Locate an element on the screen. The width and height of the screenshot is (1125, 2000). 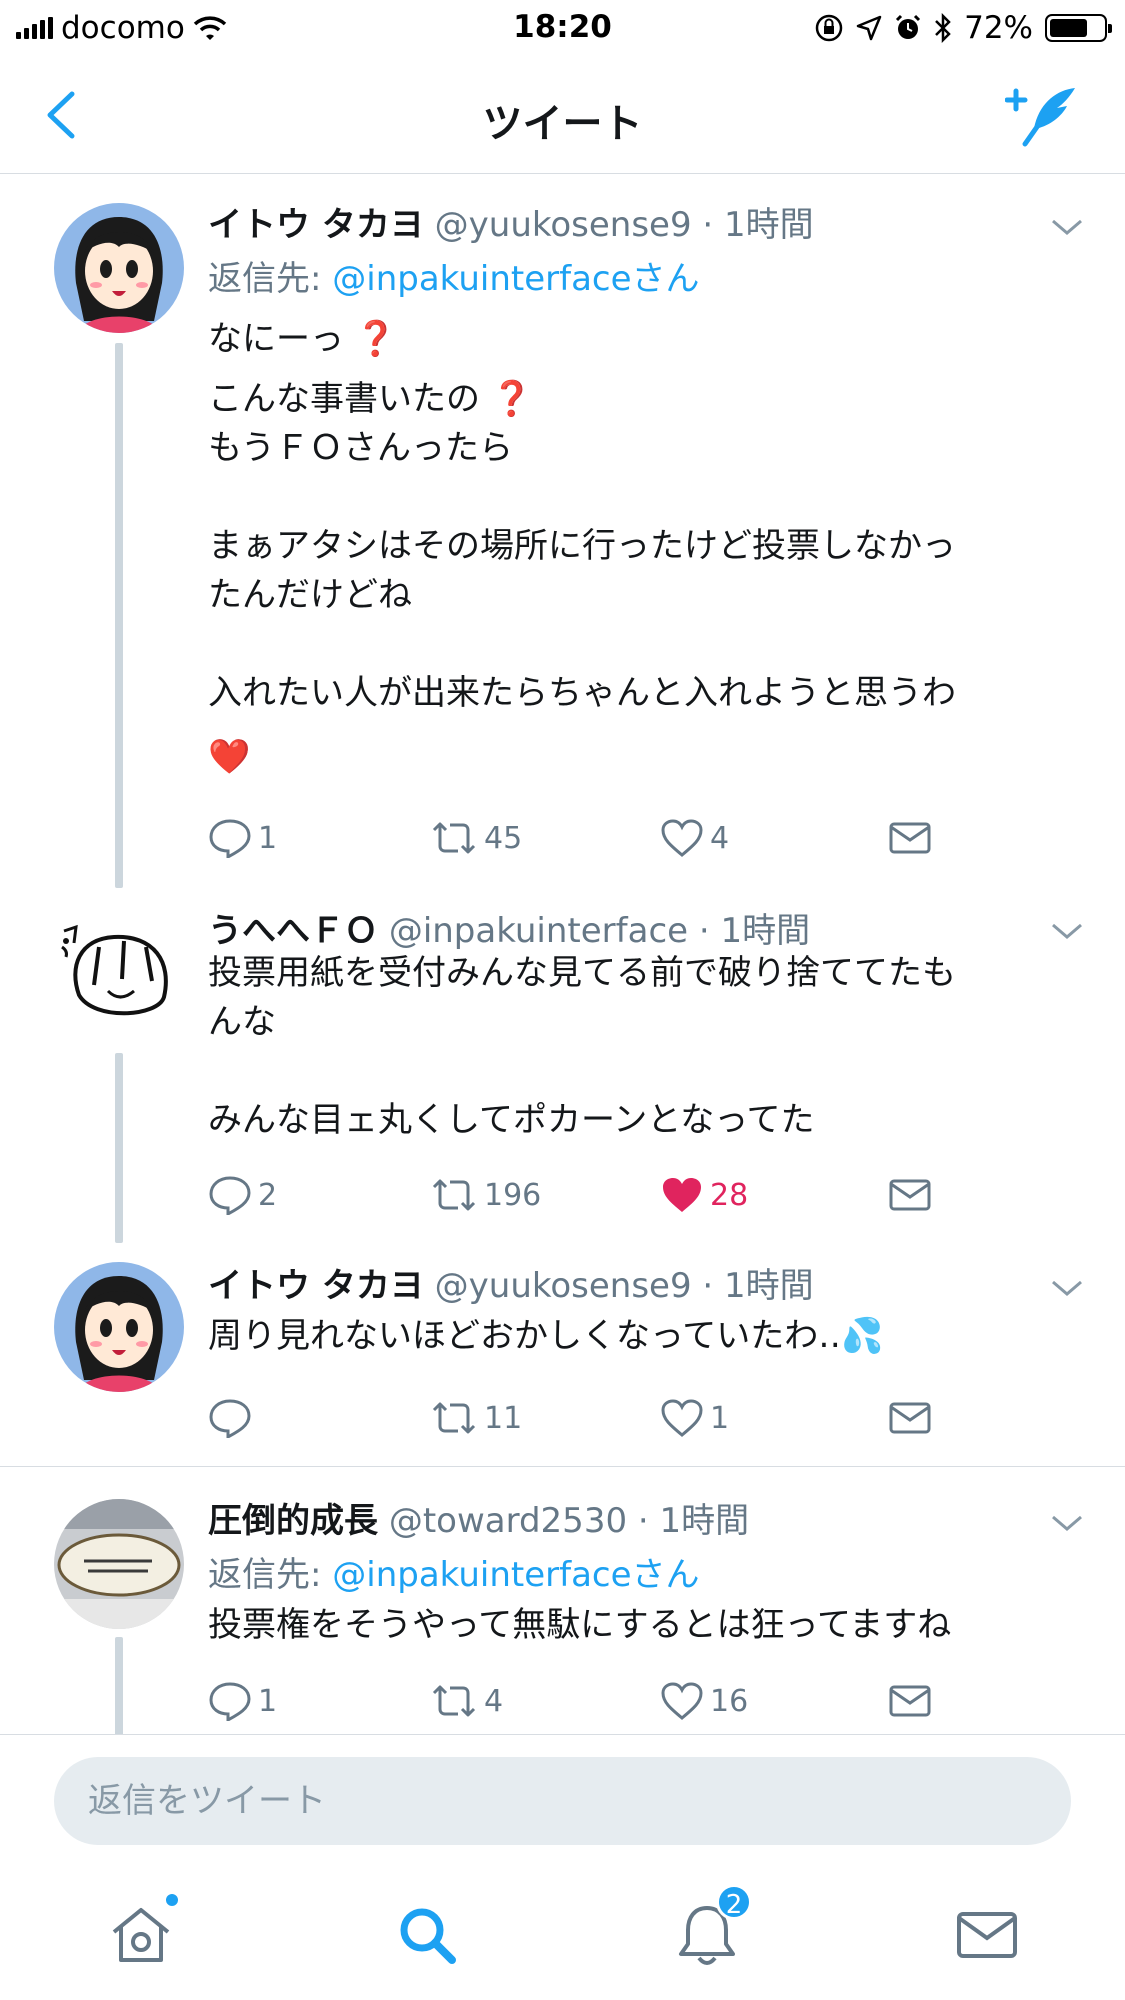
status-bar: docomo 18:20 72% is located at coordinates (562, 28).